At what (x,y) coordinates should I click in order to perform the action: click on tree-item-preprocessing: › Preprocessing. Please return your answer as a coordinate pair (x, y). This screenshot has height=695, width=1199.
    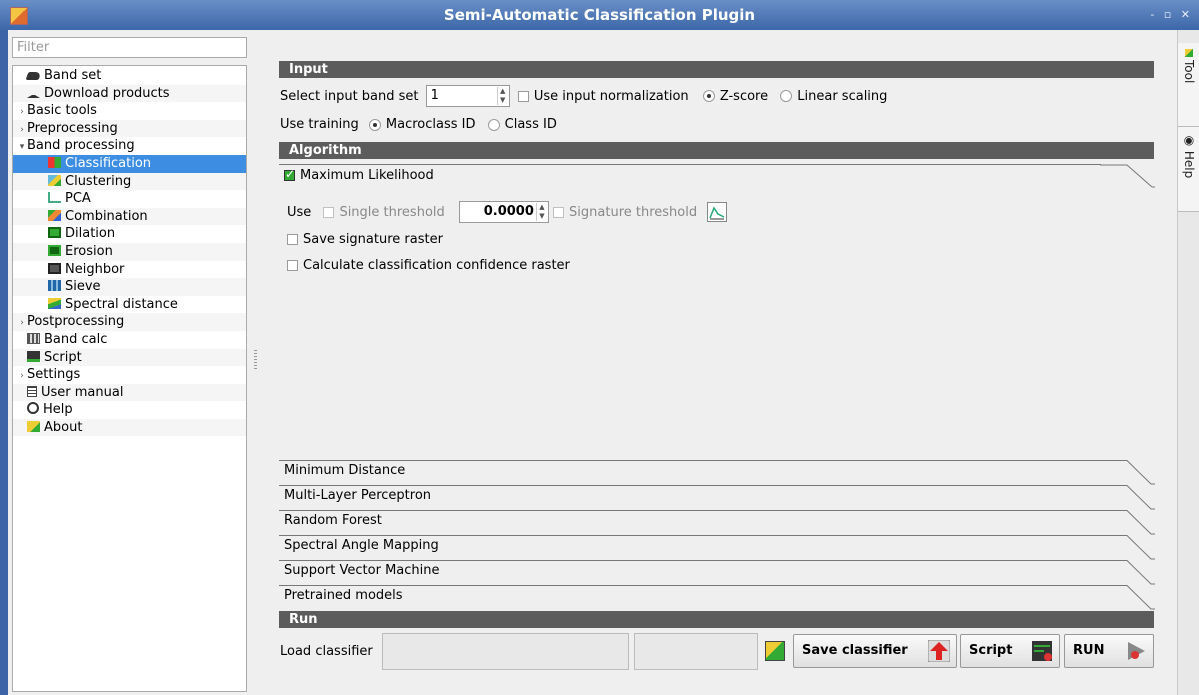
    Looking at the image, I should click on (129, 128).